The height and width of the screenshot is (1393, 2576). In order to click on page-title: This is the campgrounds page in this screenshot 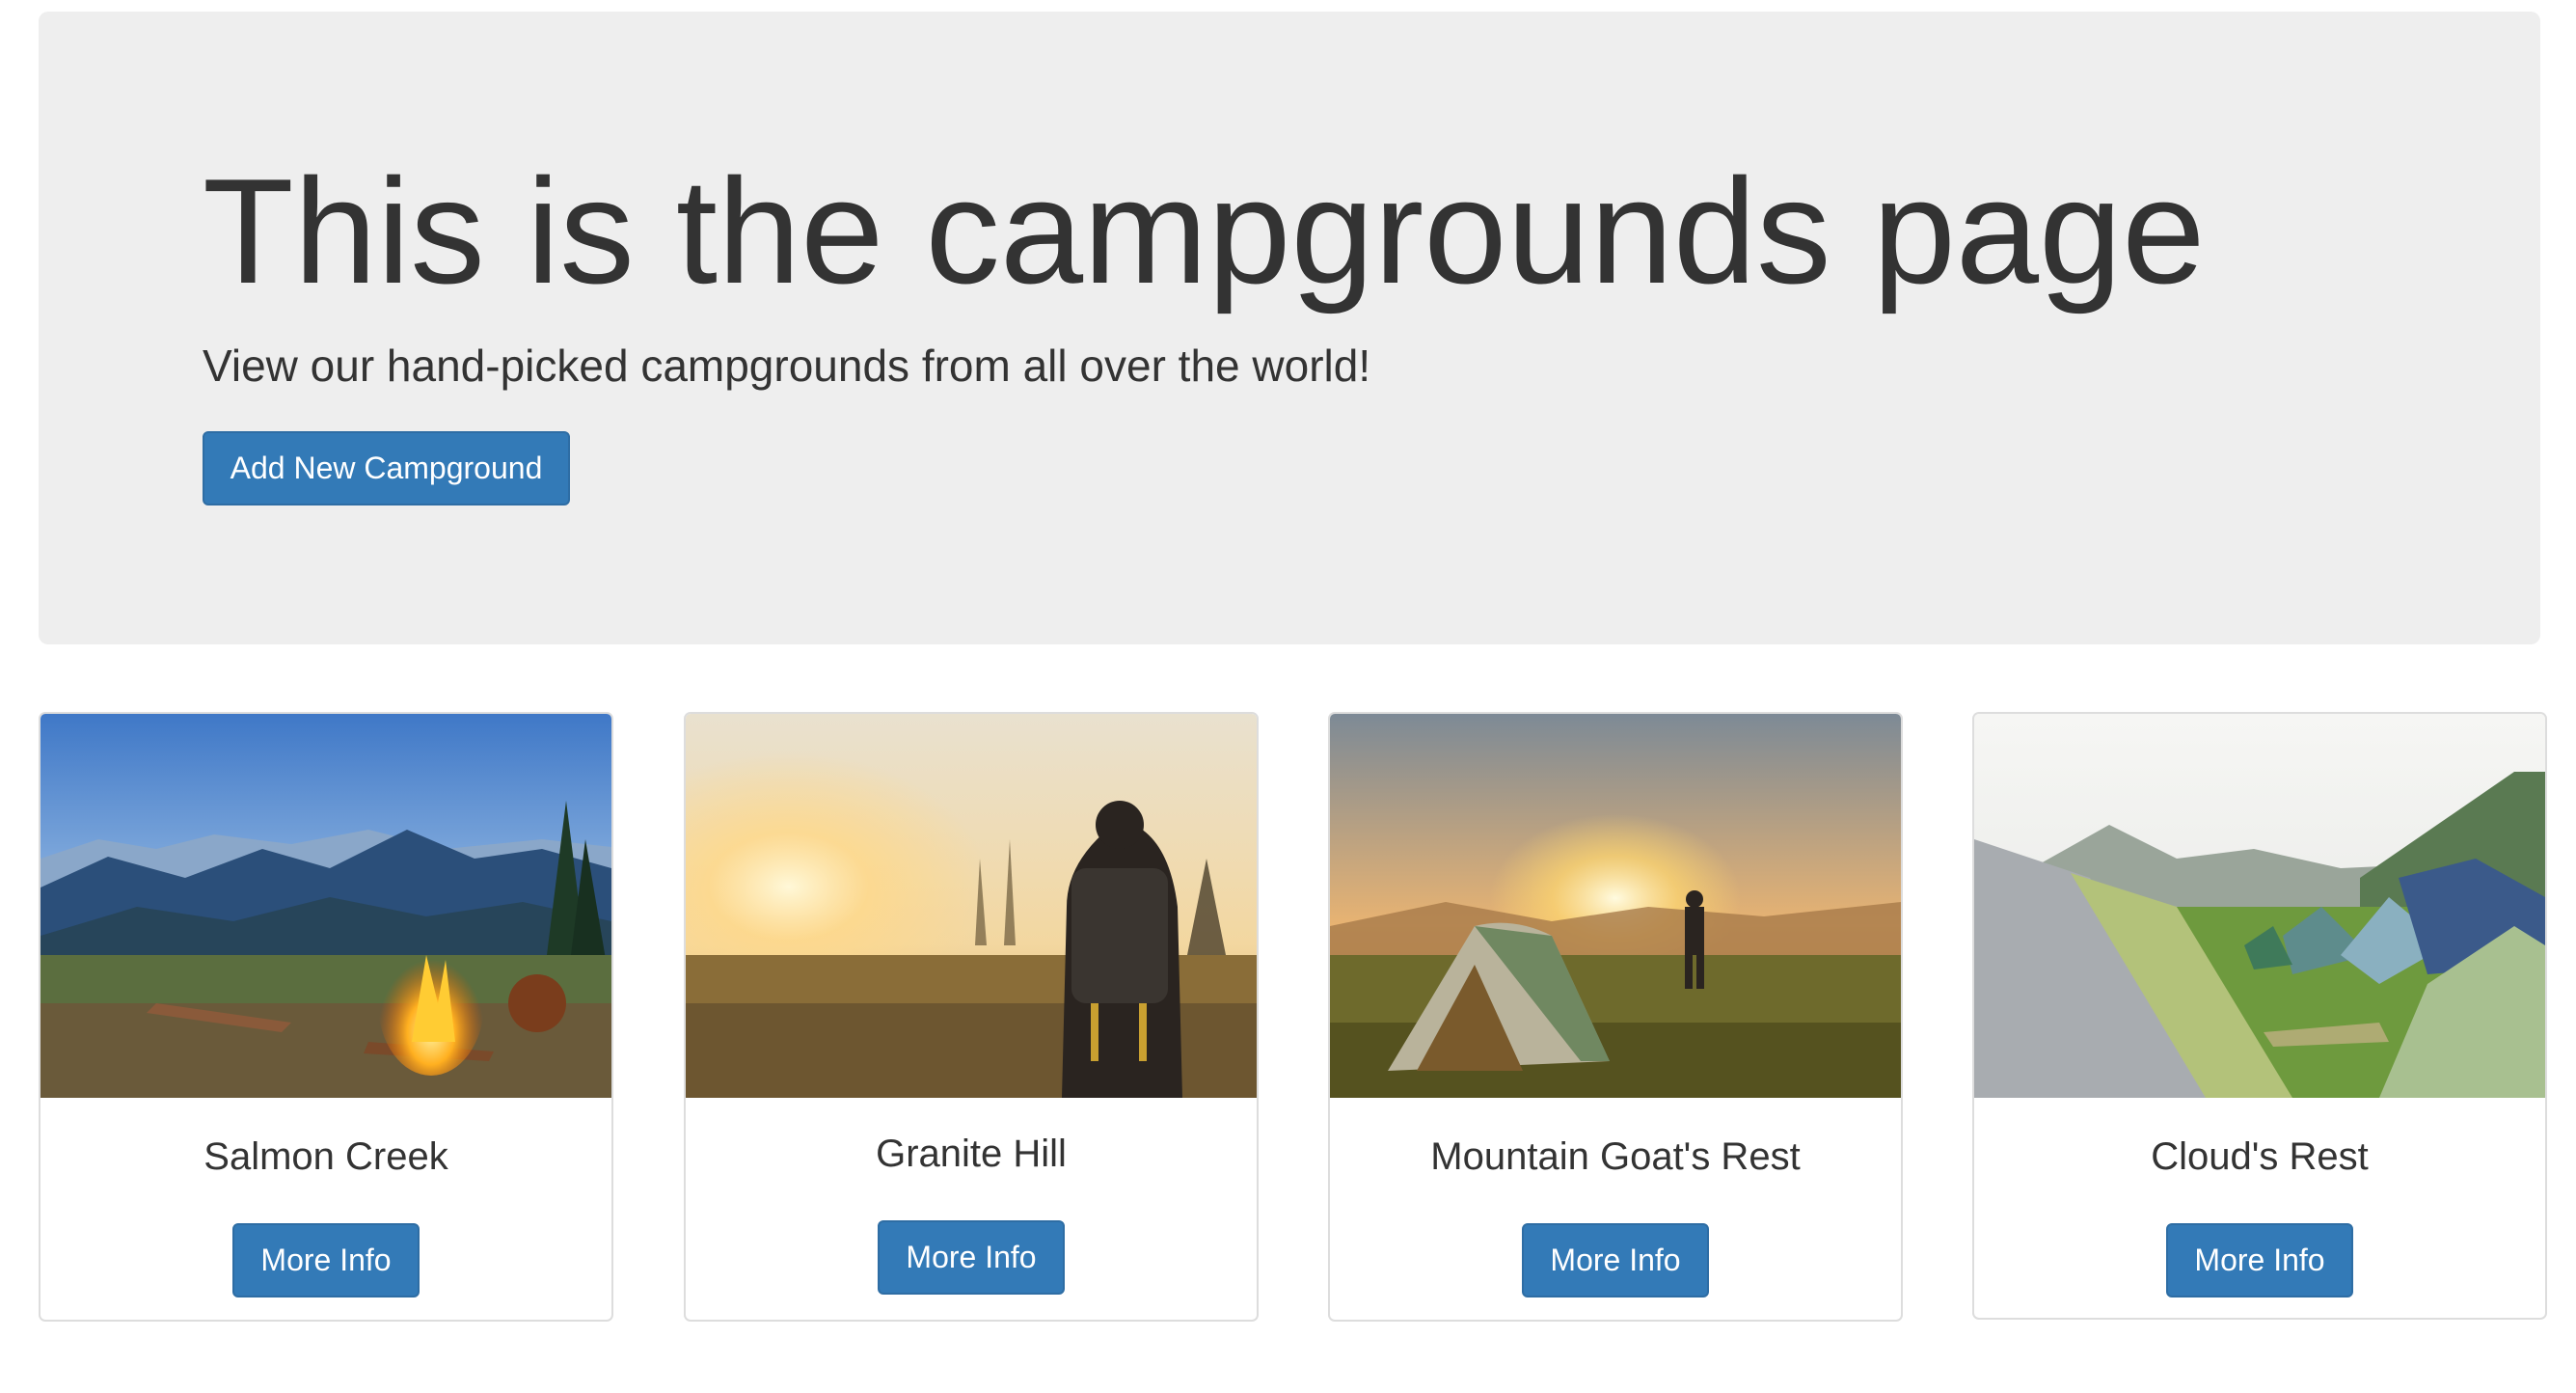, I will do `click(1204, 231)`.